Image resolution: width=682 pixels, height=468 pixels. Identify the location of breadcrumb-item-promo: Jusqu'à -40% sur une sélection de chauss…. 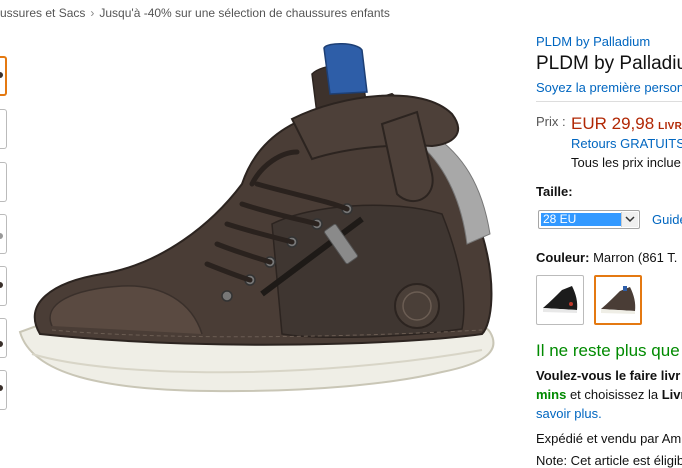
(244, 13).